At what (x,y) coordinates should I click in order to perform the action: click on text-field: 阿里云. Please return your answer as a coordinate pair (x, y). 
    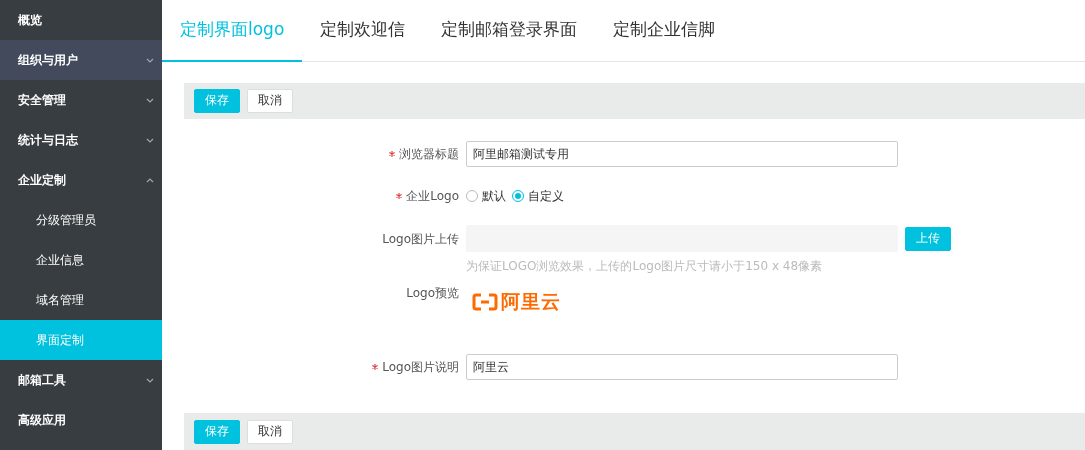
    Looking at the image, I should click on (682, 367).